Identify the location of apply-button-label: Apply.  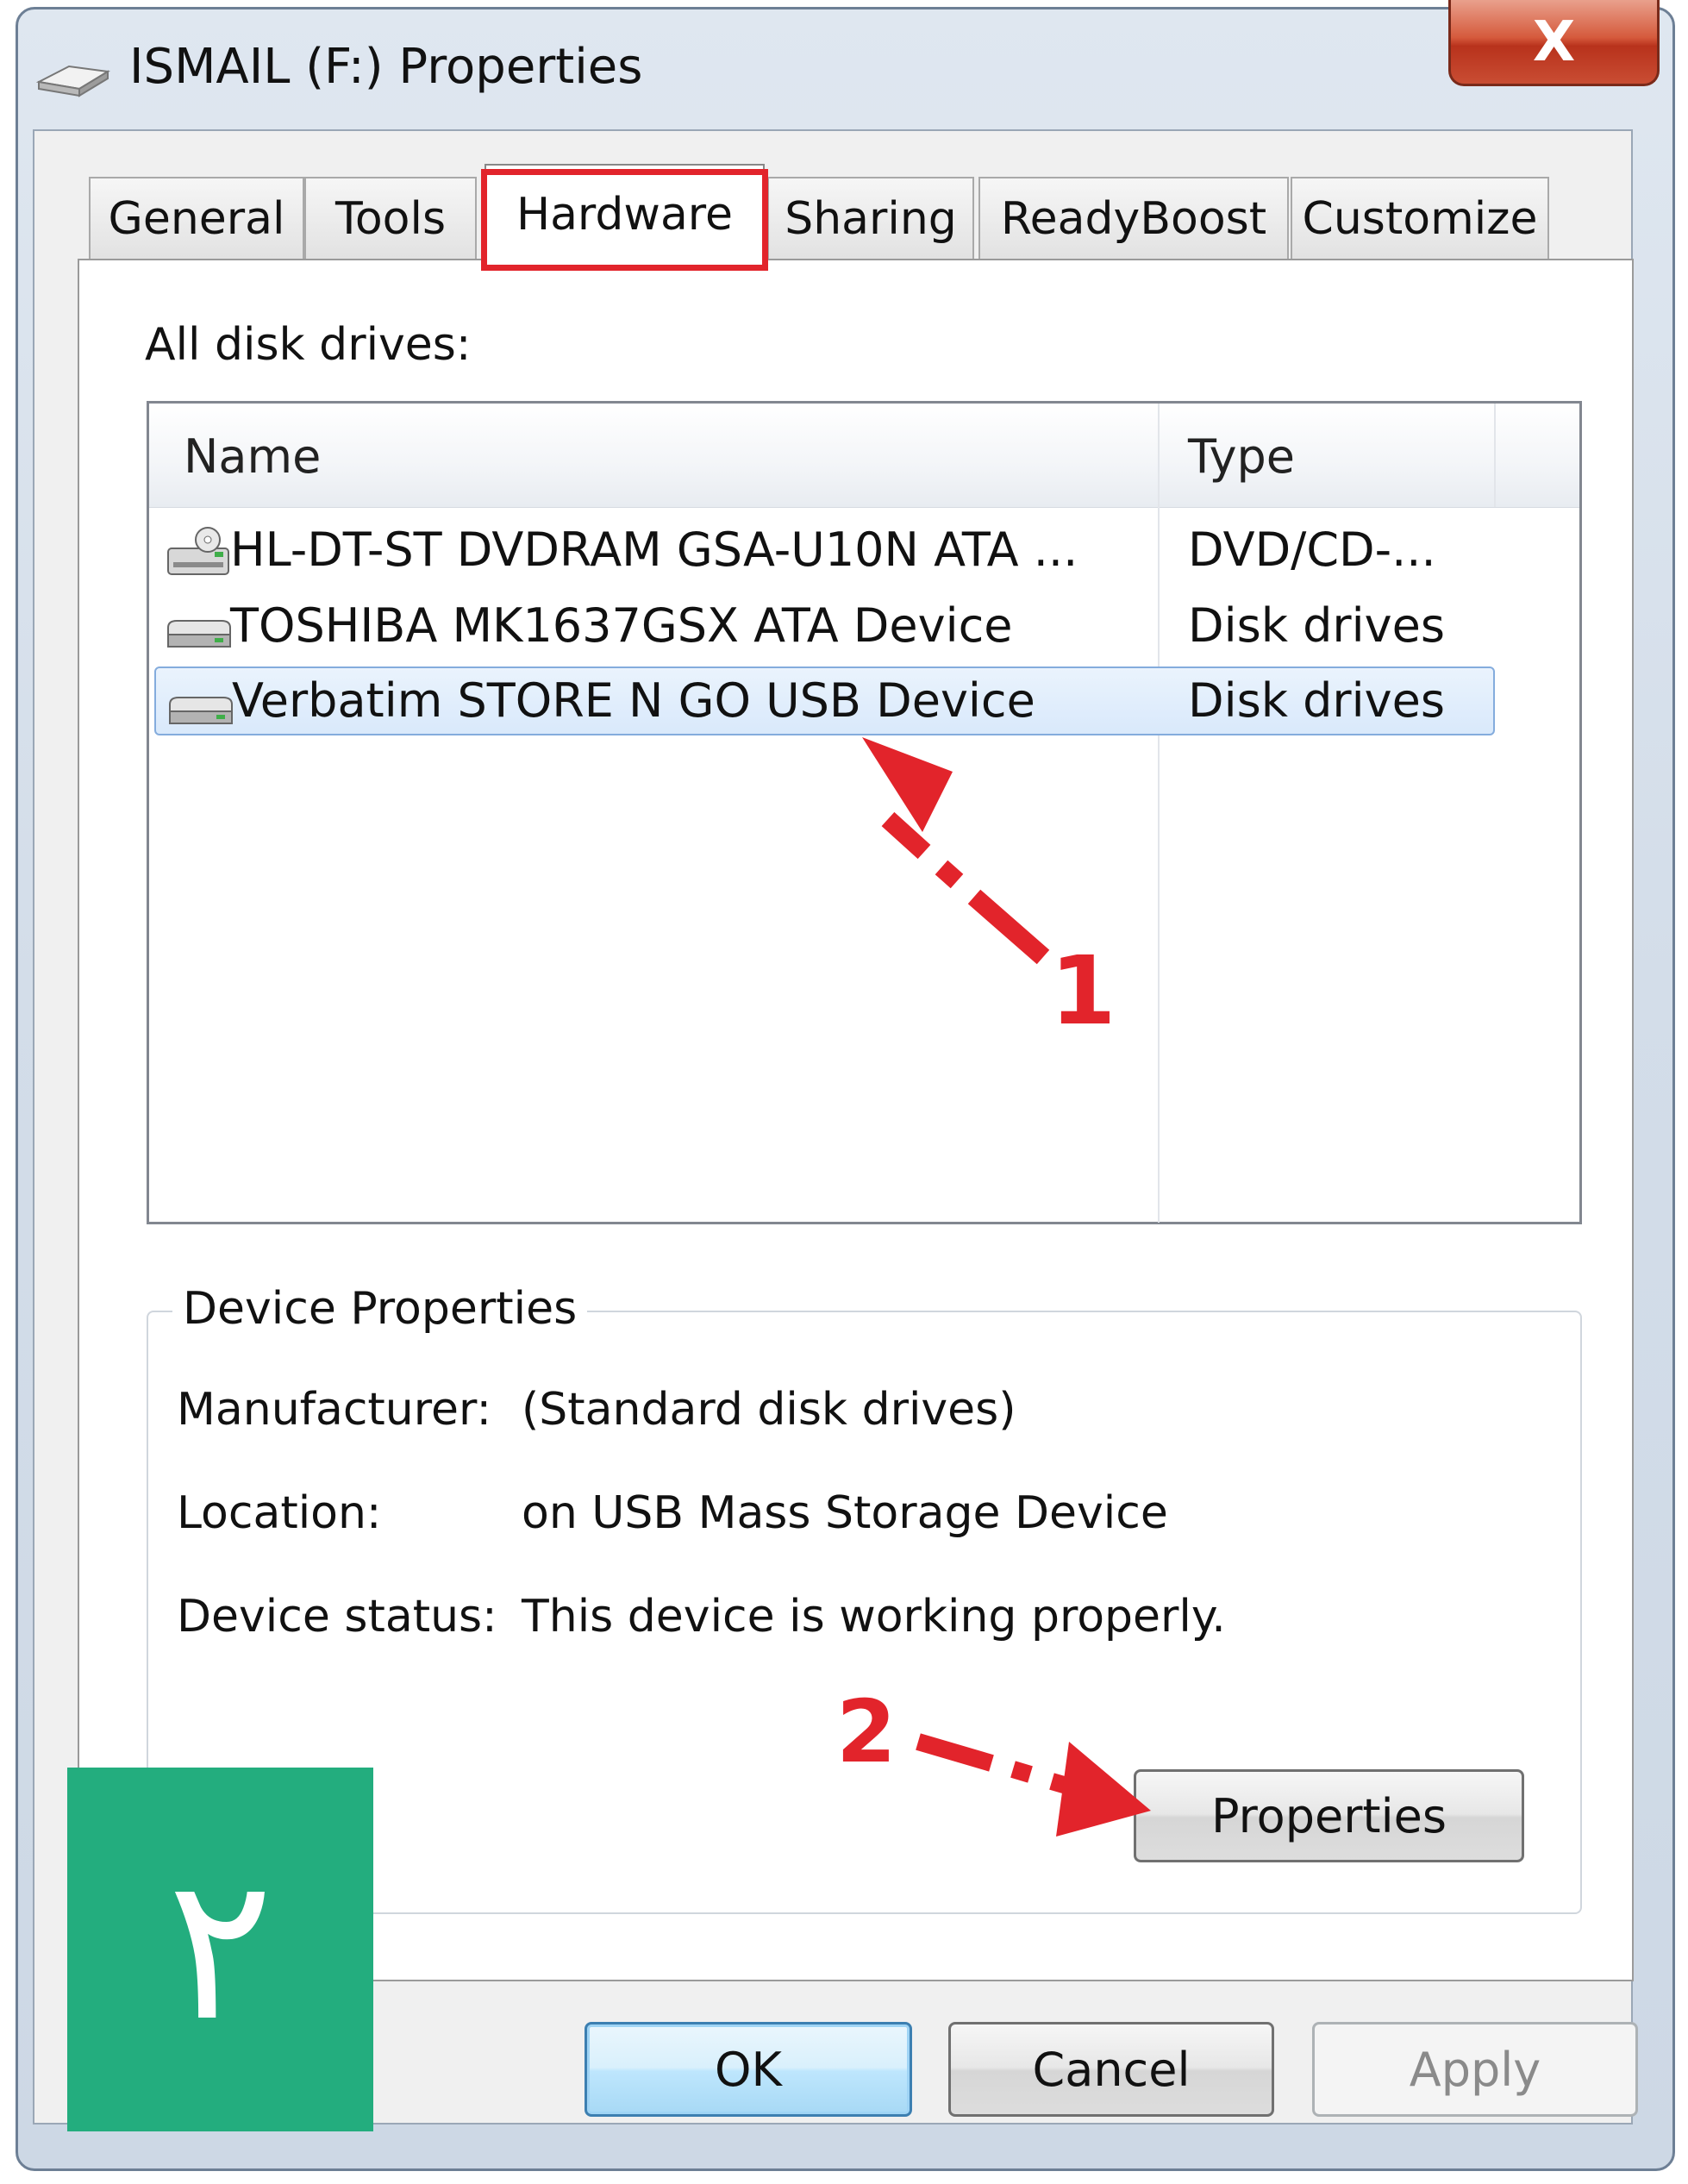
(1475, 2069).